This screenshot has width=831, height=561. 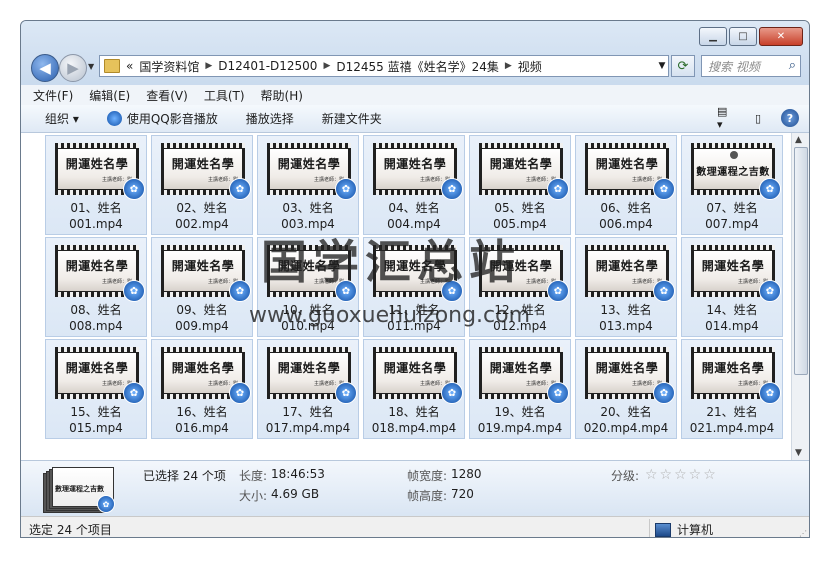 What do you see at coordinates (308, 412) in the screenshot?
I see `file-name-line1: 17、姓名` at bounding box center [308, 412].